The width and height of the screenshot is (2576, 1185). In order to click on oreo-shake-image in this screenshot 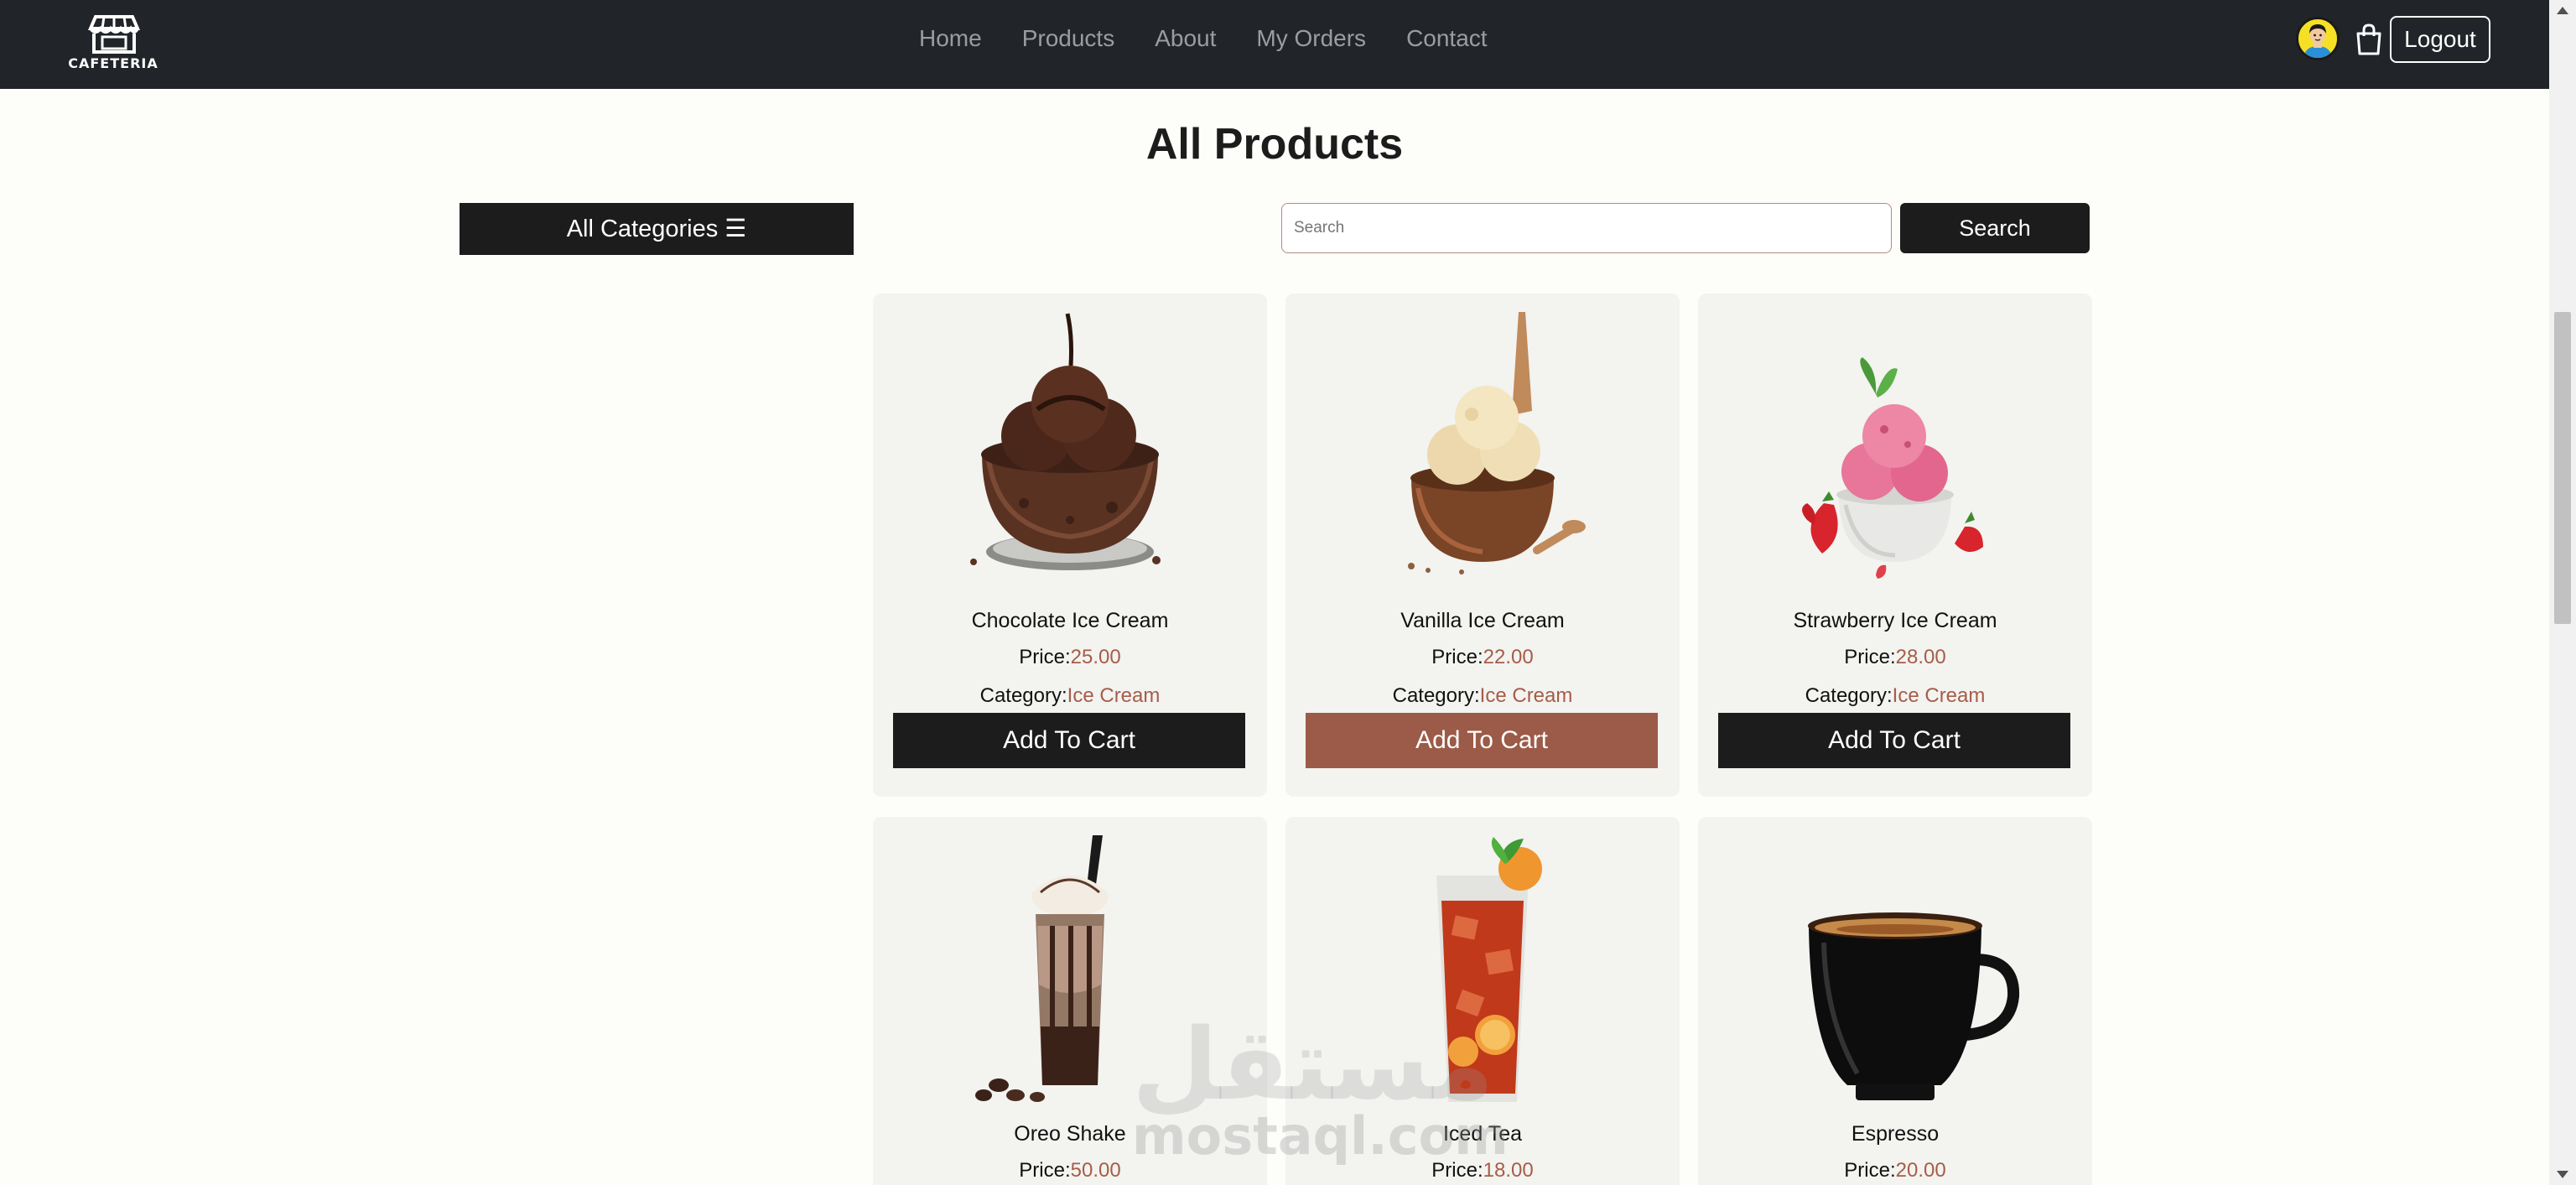, I will do `click(1042, 968)`.